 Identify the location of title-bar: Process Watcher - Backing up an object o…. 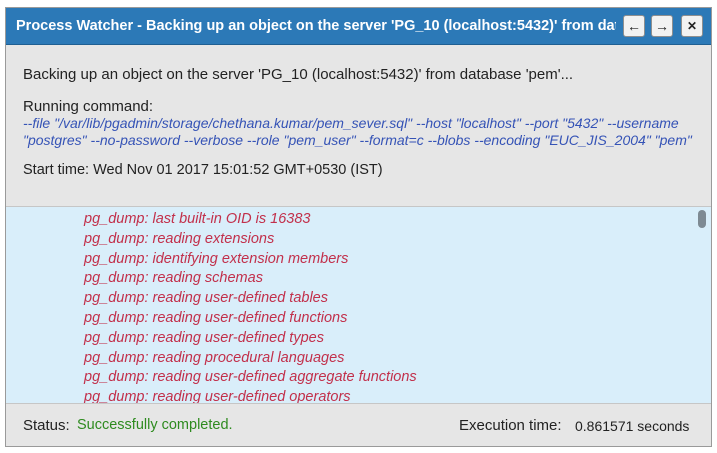
(358, 26).